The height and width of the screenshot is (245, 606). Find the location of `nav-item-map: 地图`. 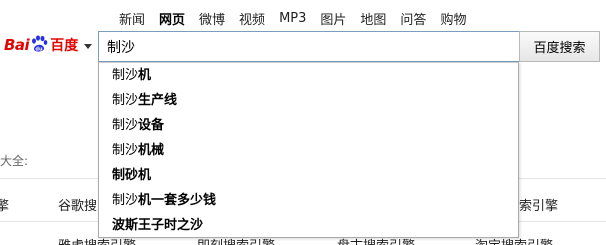

nav-item-map: 地图 is located at coordinates (373, 18).